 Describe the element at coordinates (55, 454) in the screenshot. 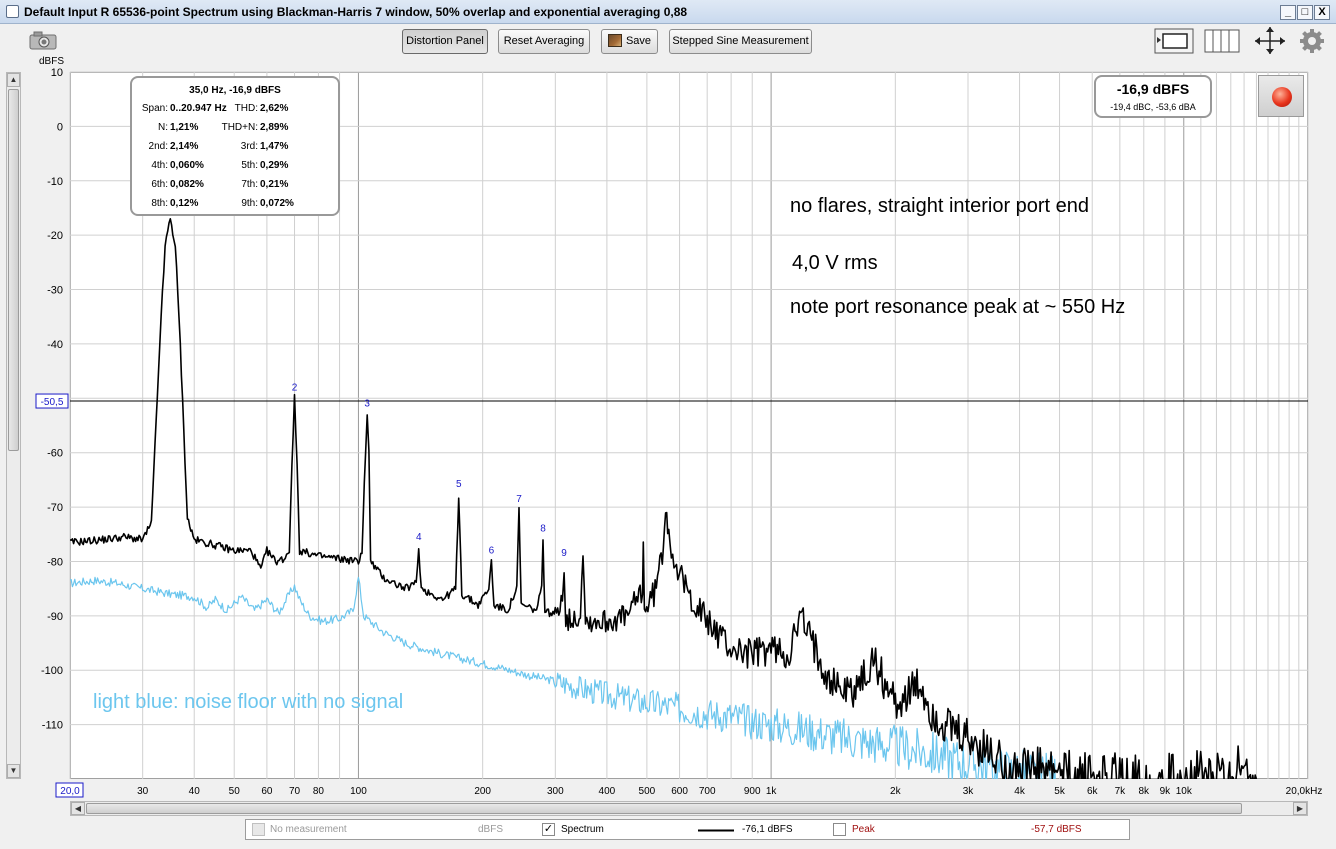

I see `y-tick-label: -60` at that location.